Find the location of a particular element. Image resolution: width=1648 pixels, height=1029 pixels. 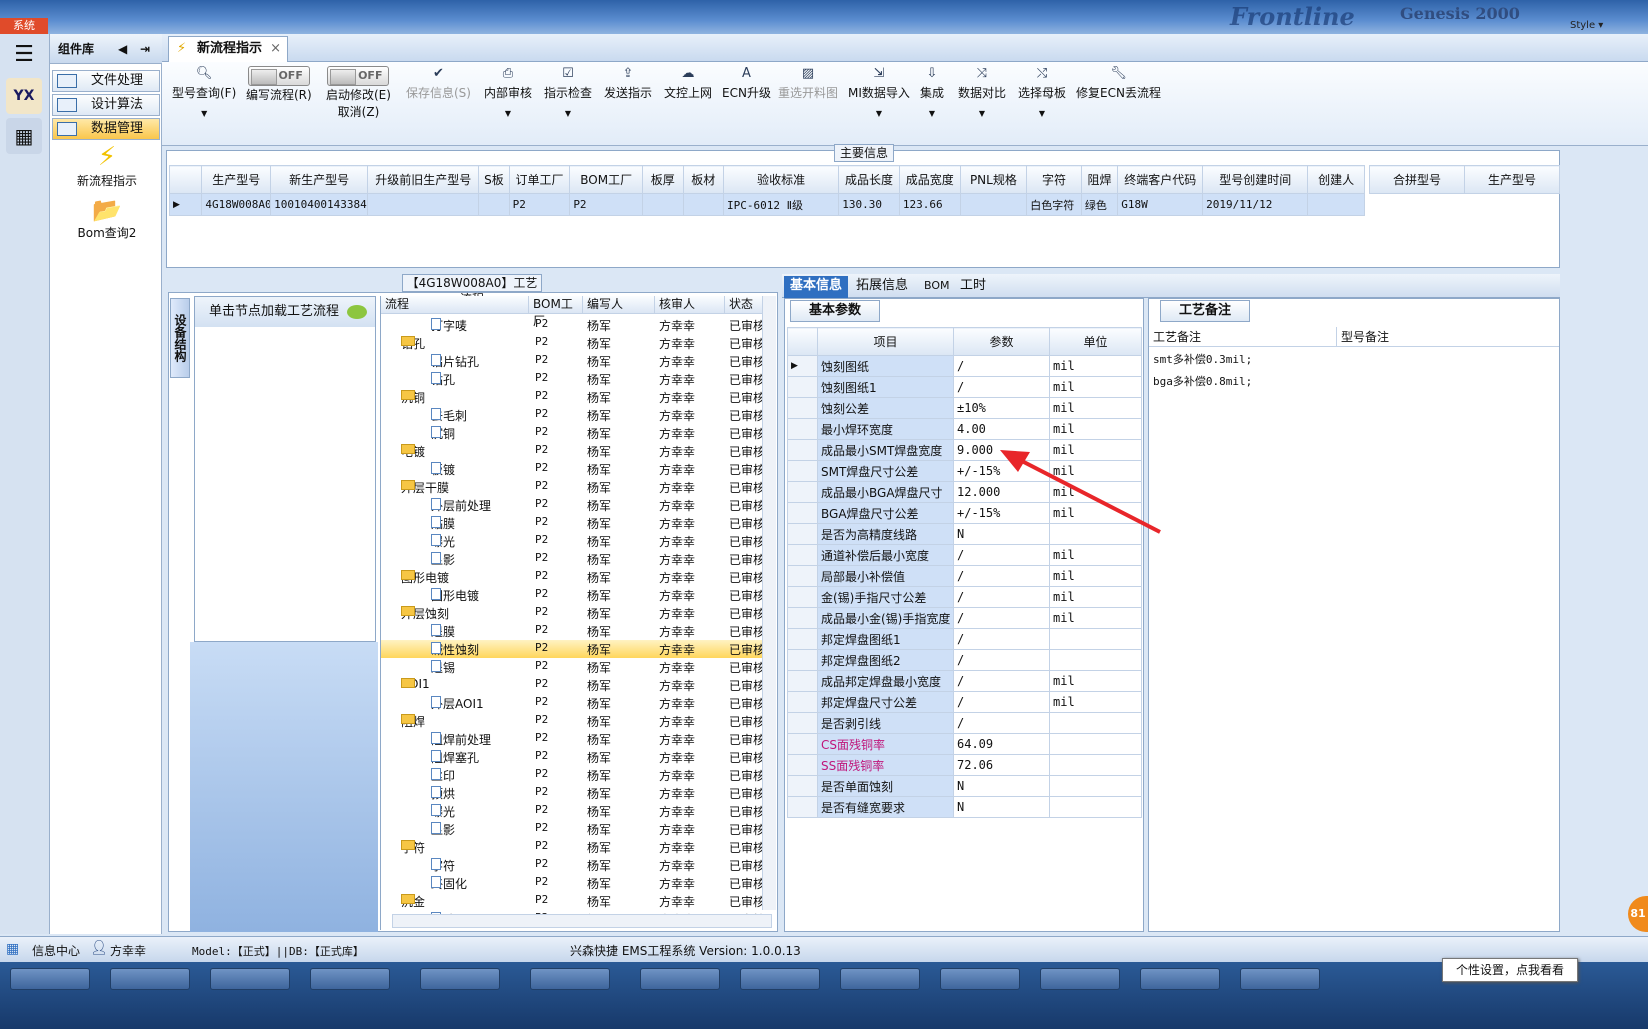

floating-badge: 81 is located at coordinates (1638, 914).